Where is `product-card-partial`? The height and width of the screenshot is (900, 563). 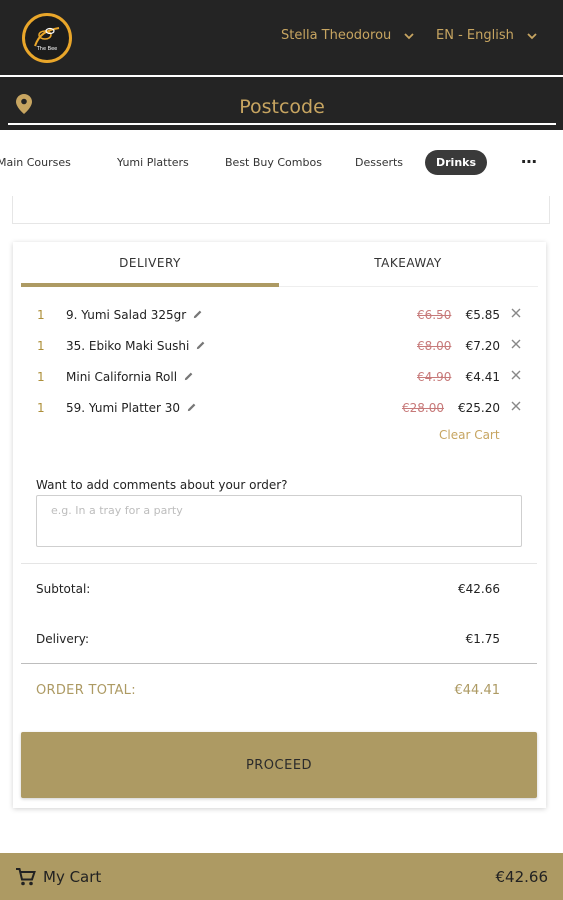
product-card-partial is located at coordinates (281, 210).